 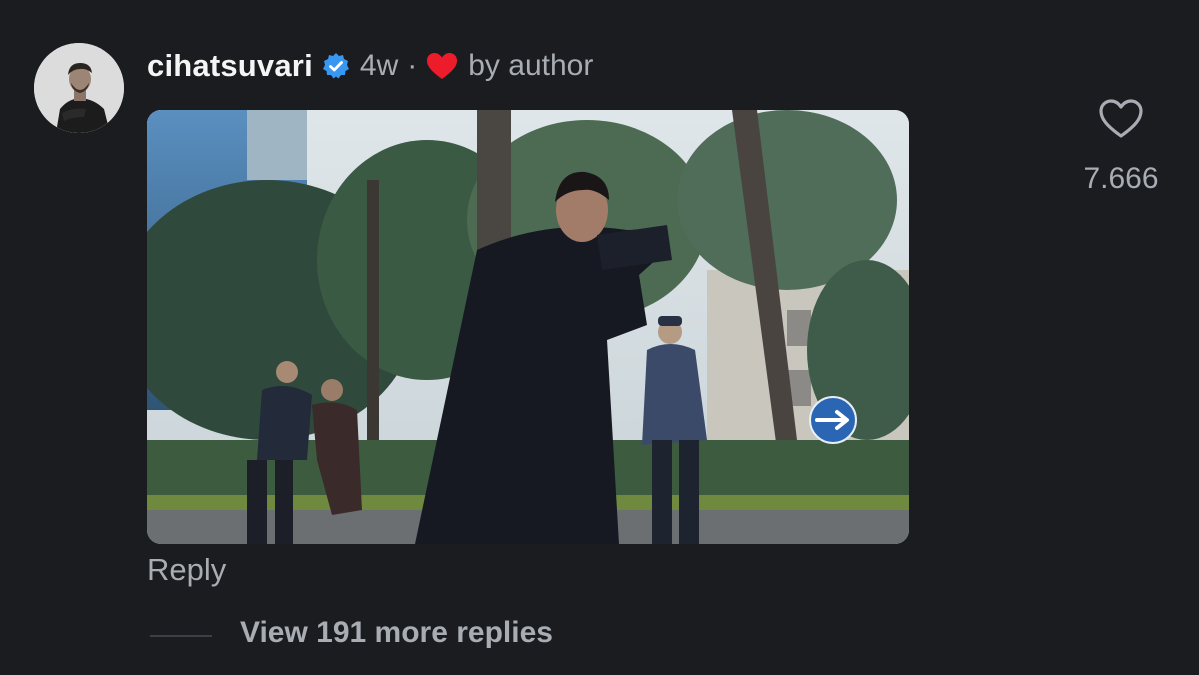 I want to click on view-more-replies-button: View 191 more replies, so click(x=396, y=633).